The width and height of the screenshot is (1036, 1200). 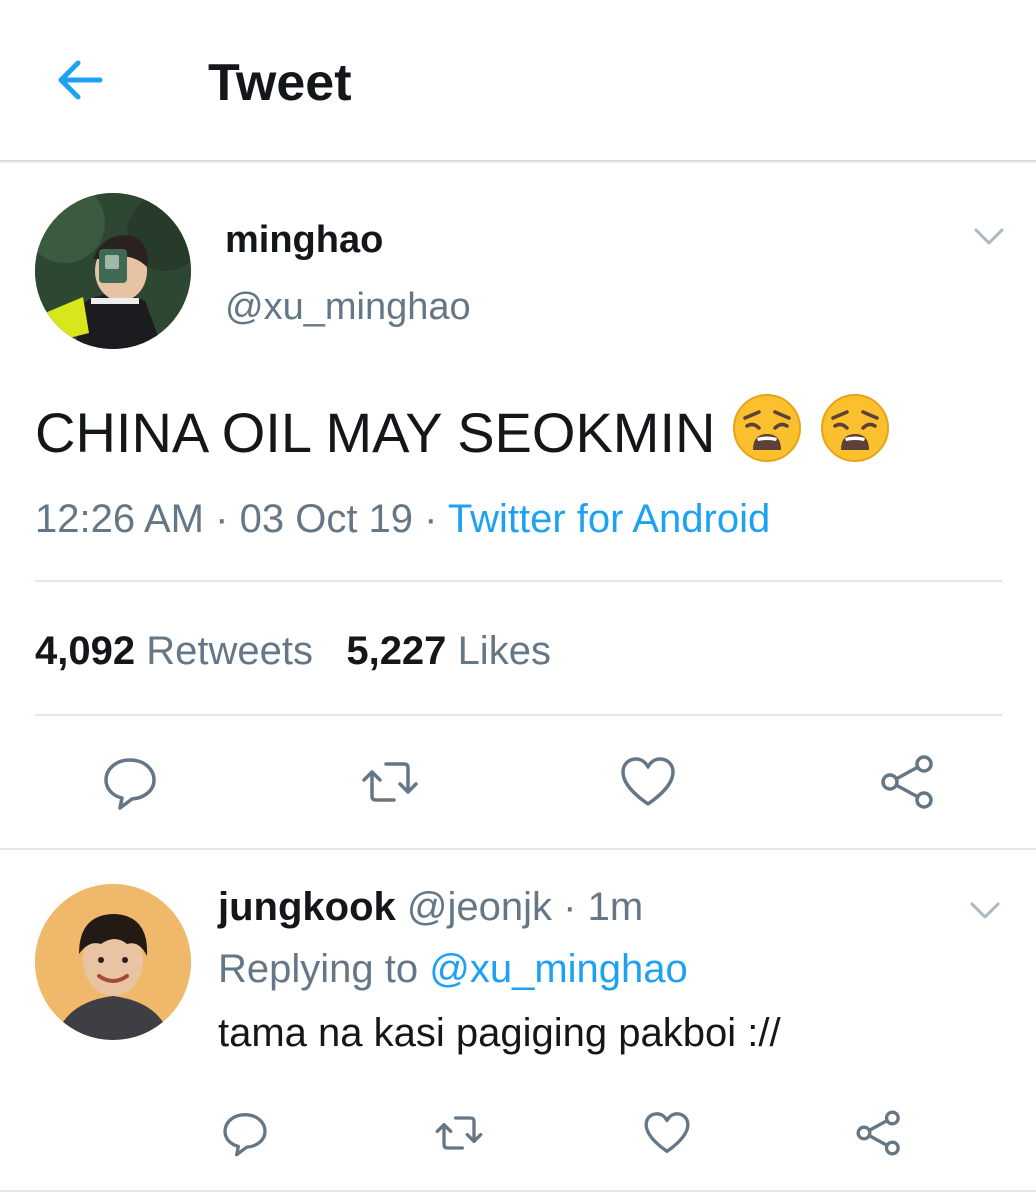 What do you see at coordinates (120, 519) in the screenshot?
I see `tweet-time: 12:26 AM` at bounding box center [120, 519].